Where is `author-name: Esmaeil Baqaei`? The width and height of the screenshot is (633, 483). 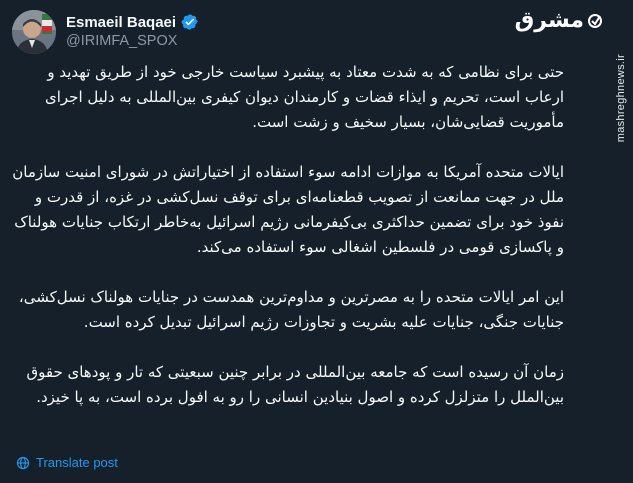
author-name: Esmaeil Baqaei is located at coordinates (121, 22).